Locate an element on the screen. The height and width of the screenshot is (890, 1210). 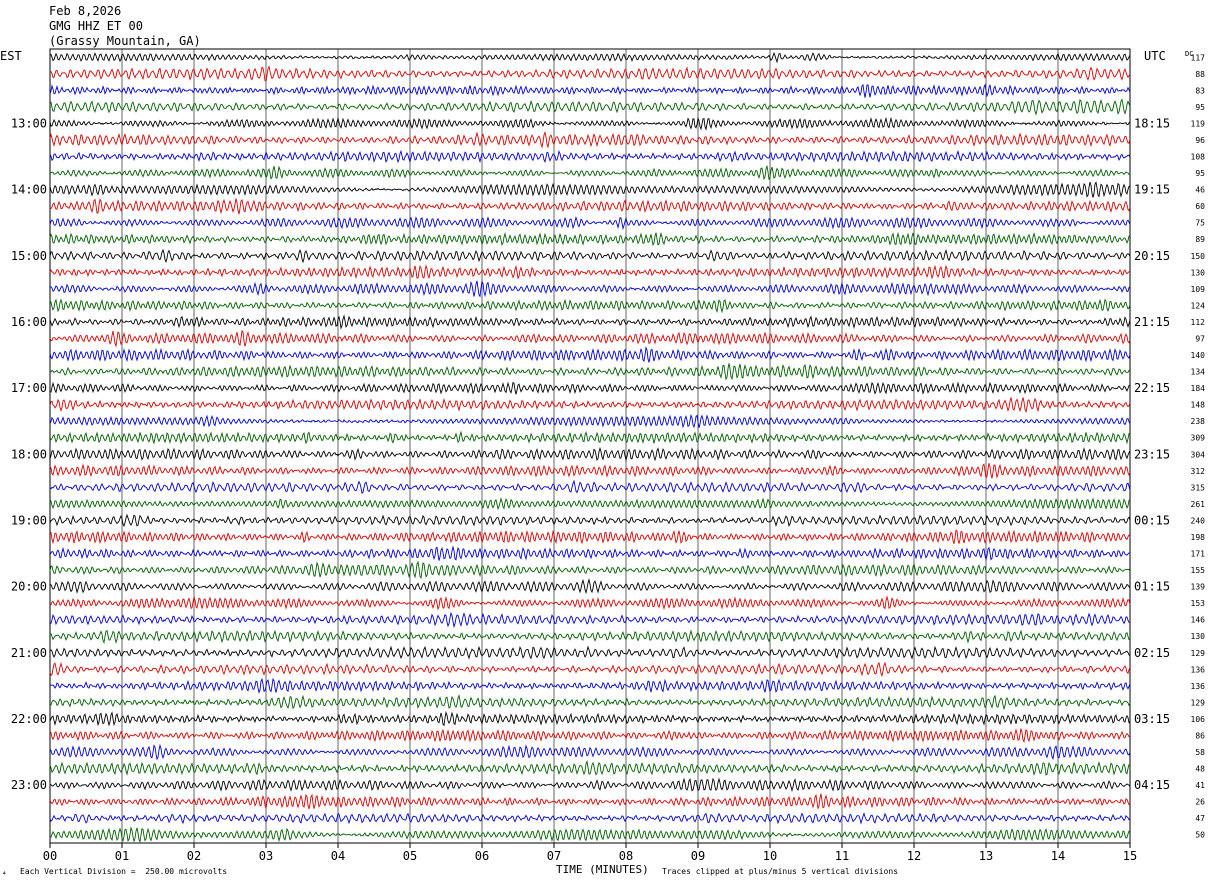
dc-offset-label: 41 is located at coordinates (1200, 785).